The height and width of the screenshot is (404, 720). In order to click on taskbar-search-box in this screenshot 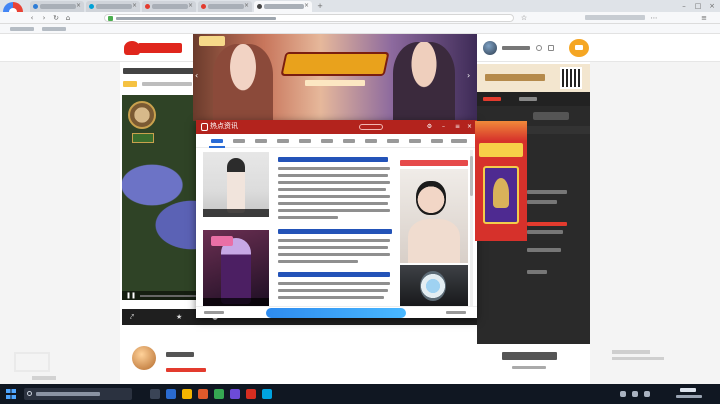, I will do `click(78, 394)`.